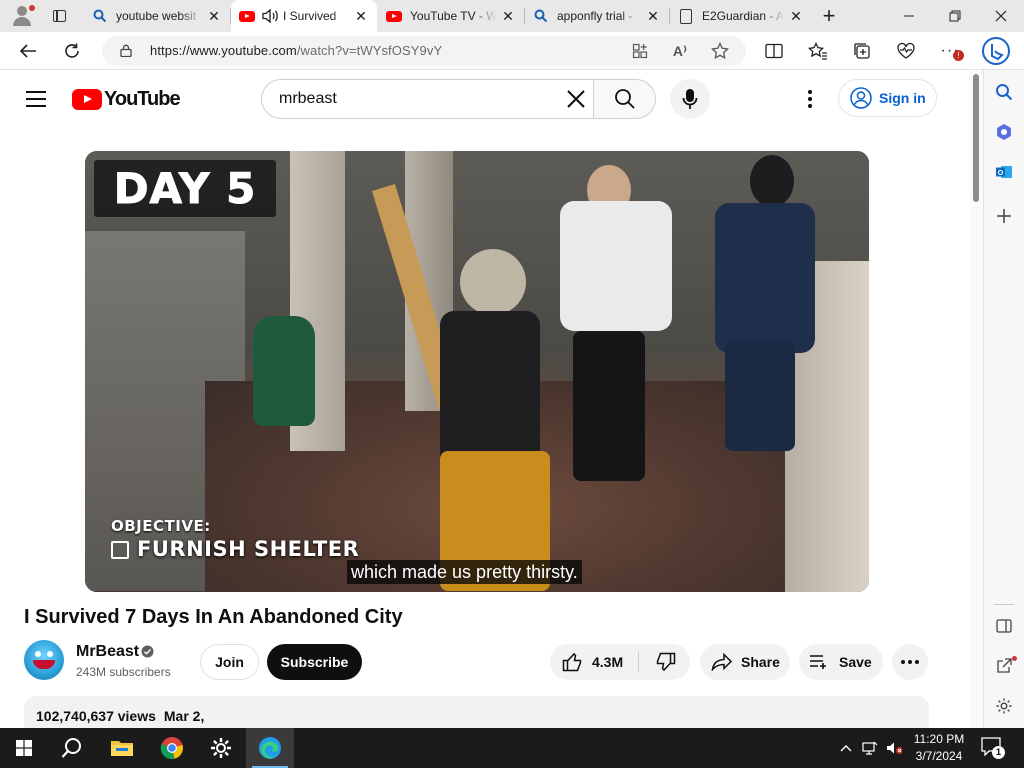 The width and height of the screenshot is (1024, 768). Describe the element at coordinates (894, 748) in the screenshot. I see `volume-muted-icon` at that location.